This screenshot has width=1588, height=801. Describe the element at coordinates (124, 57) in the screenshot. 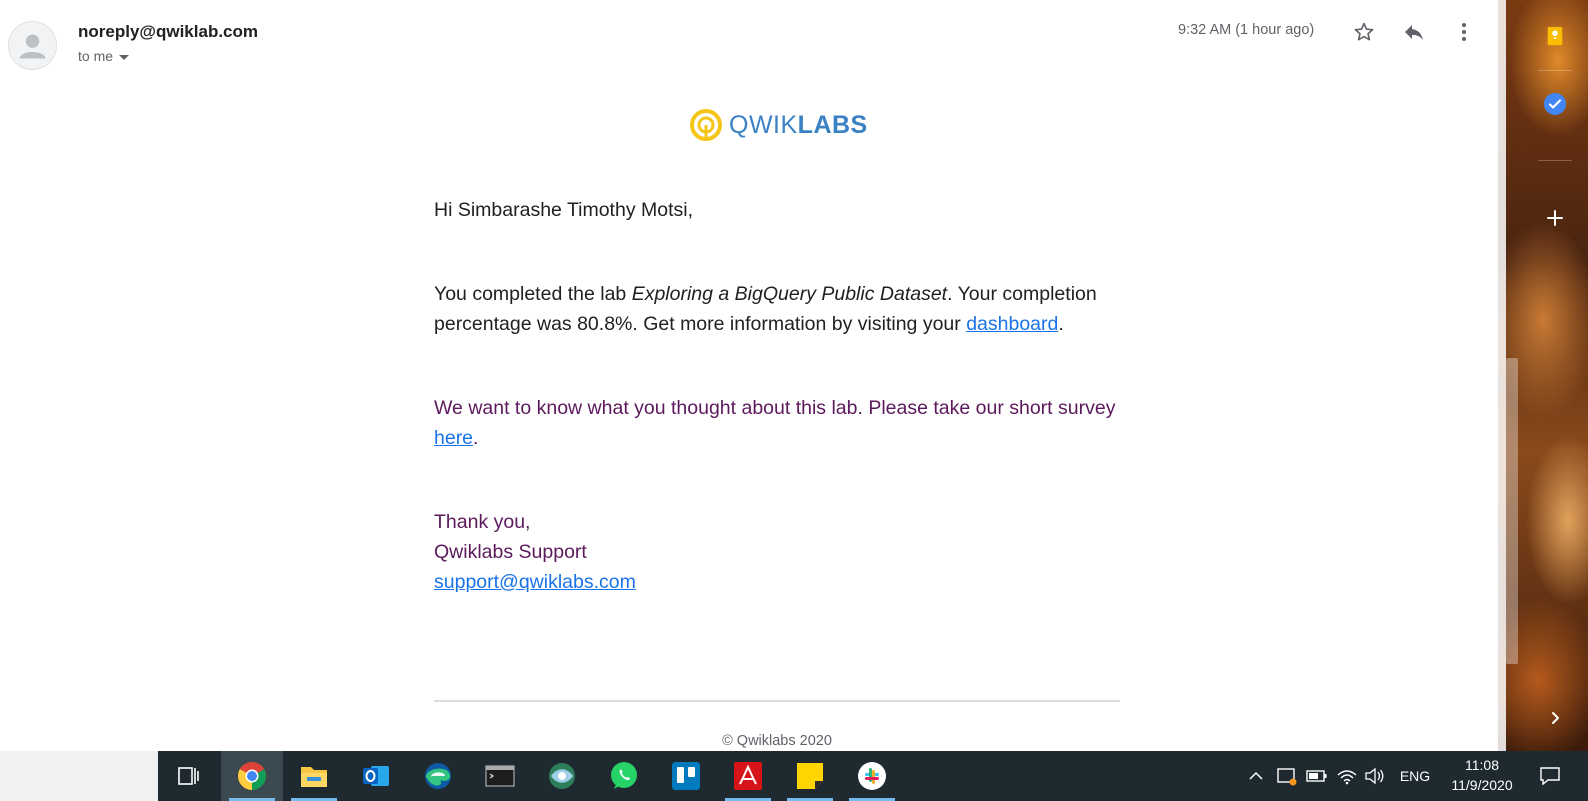

I see `chevron-down-icon` at that location.